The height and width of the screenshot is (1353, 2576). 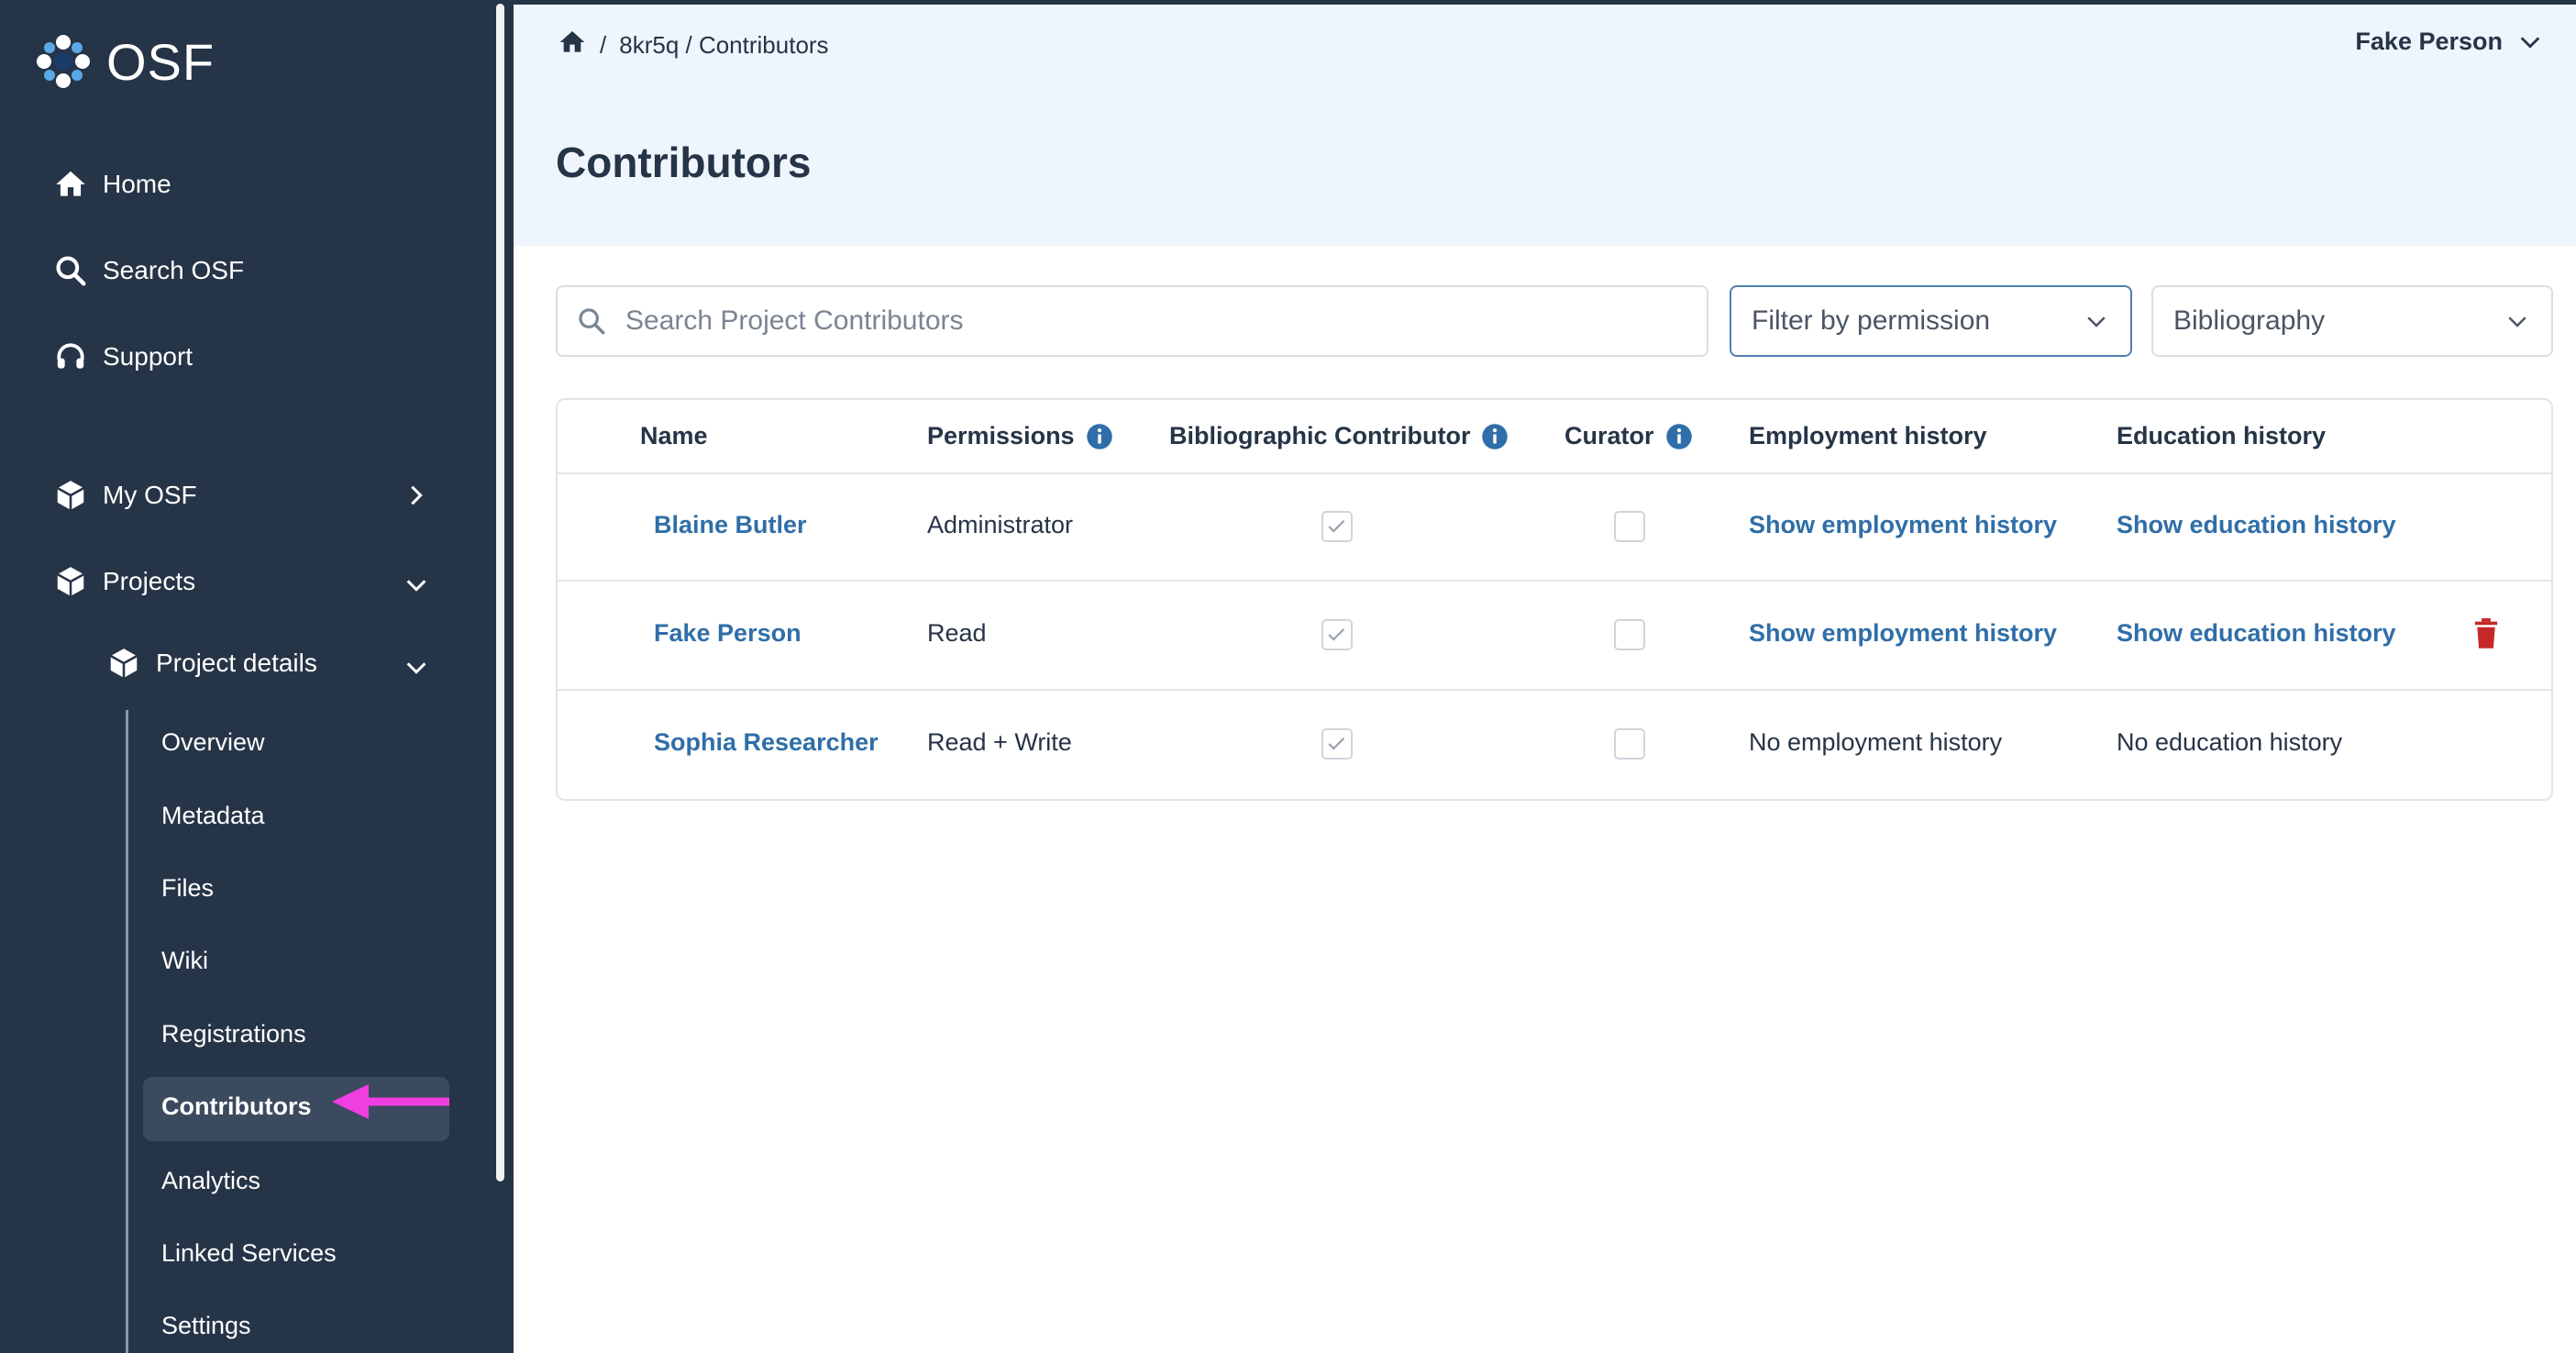 I want to click on breadcrumb-path: 8kr5q / Contributors, so click(x=723, y=45).